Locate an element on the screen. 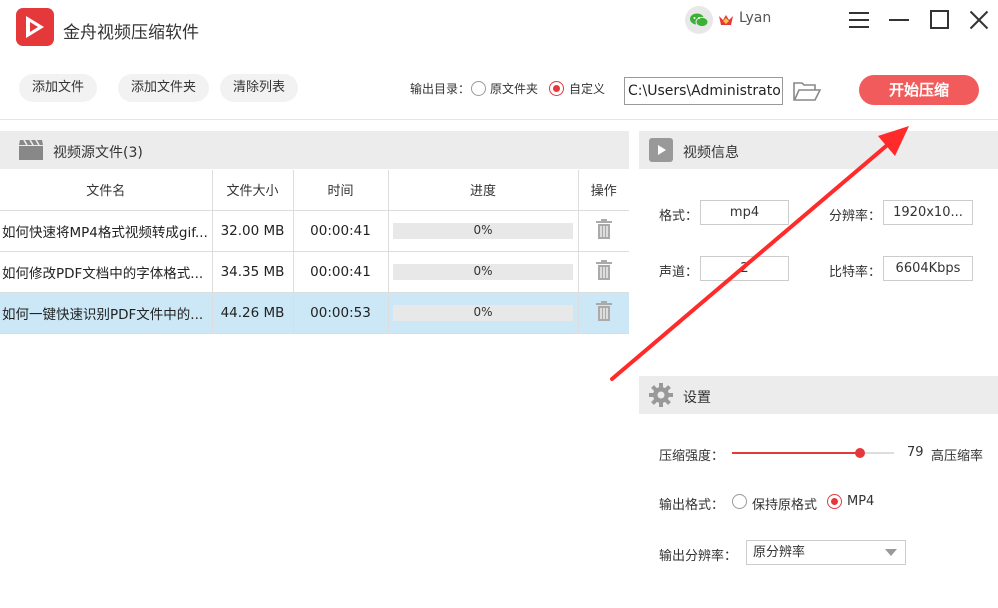 This screenshot has width=998, height=608. menu-icon is located at coordinates (859, 20).